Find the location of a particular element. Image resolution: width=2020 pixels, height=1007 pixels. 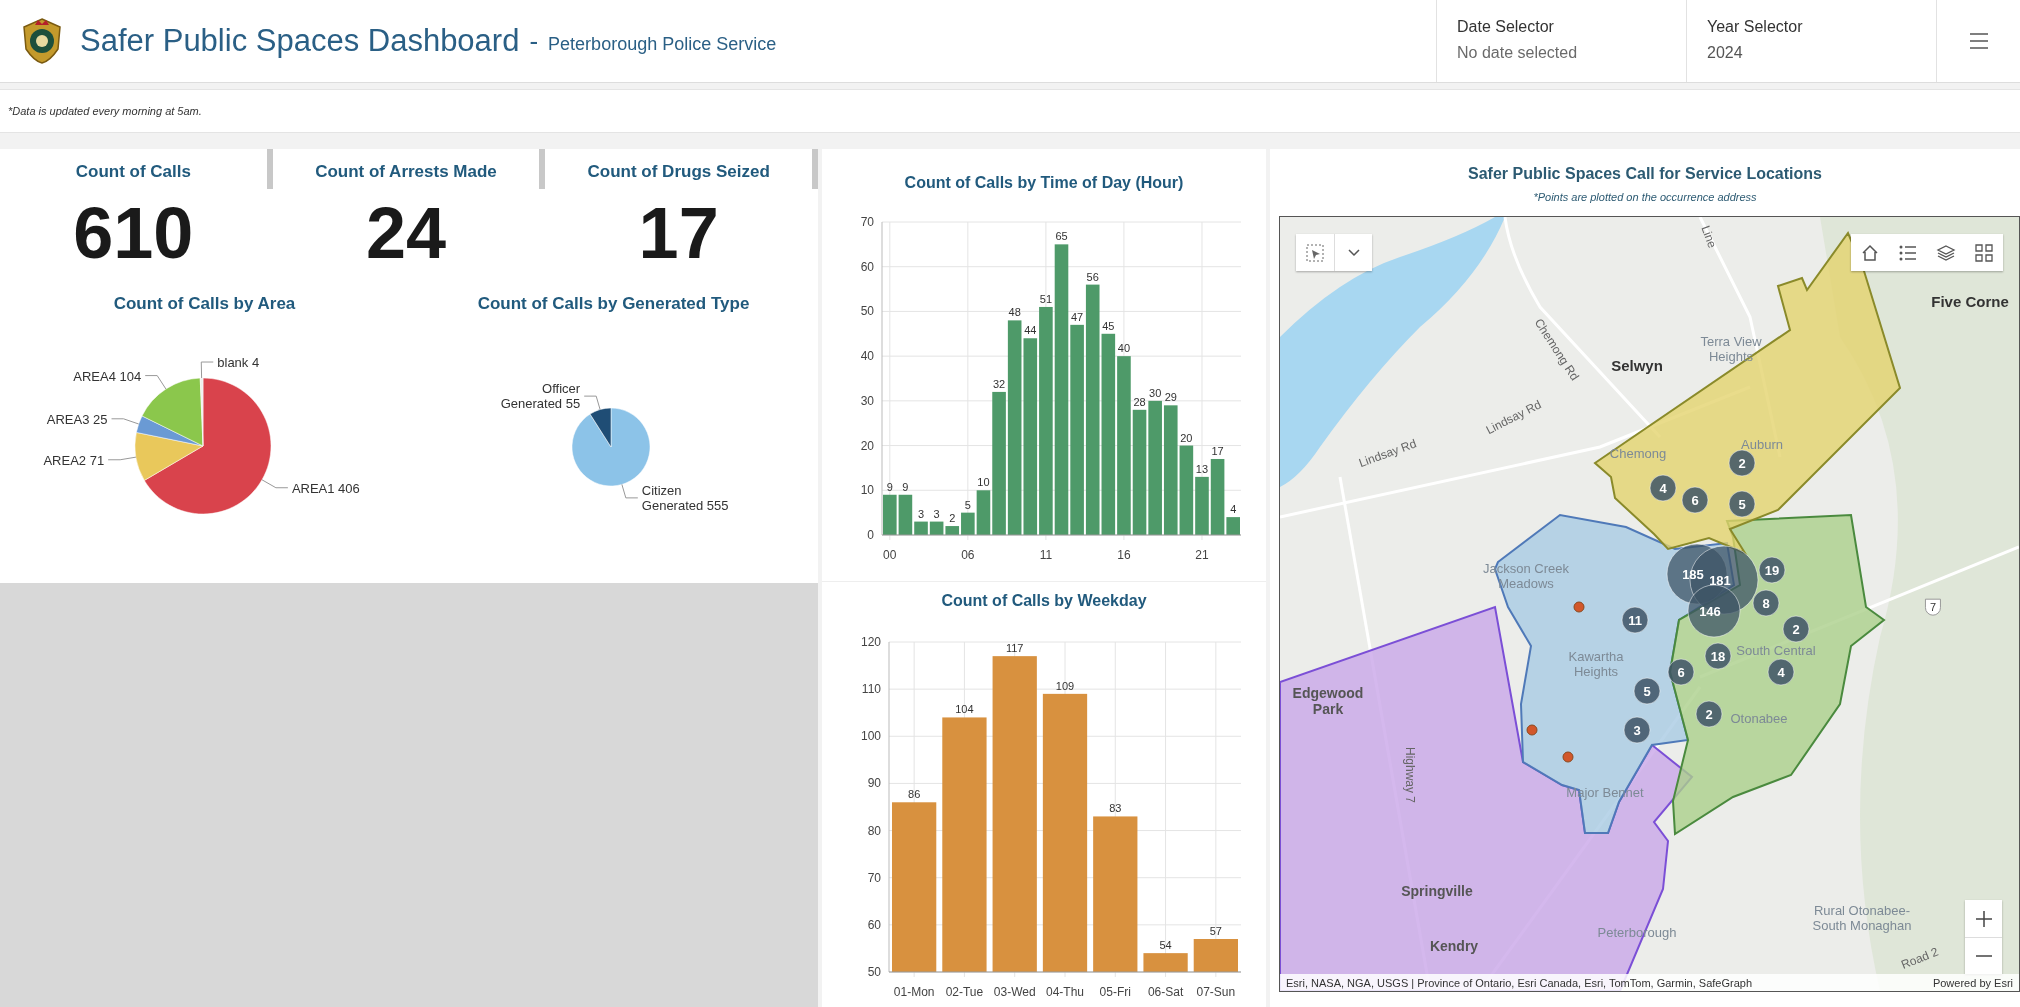

cluster-count: 181 is located at coordinates (1720, 580).